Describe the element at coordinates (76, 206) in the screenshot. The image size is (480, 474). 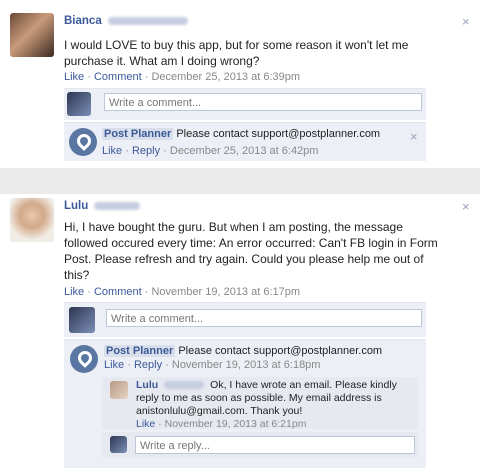
I see `author-first-name: Lulu` at that location.